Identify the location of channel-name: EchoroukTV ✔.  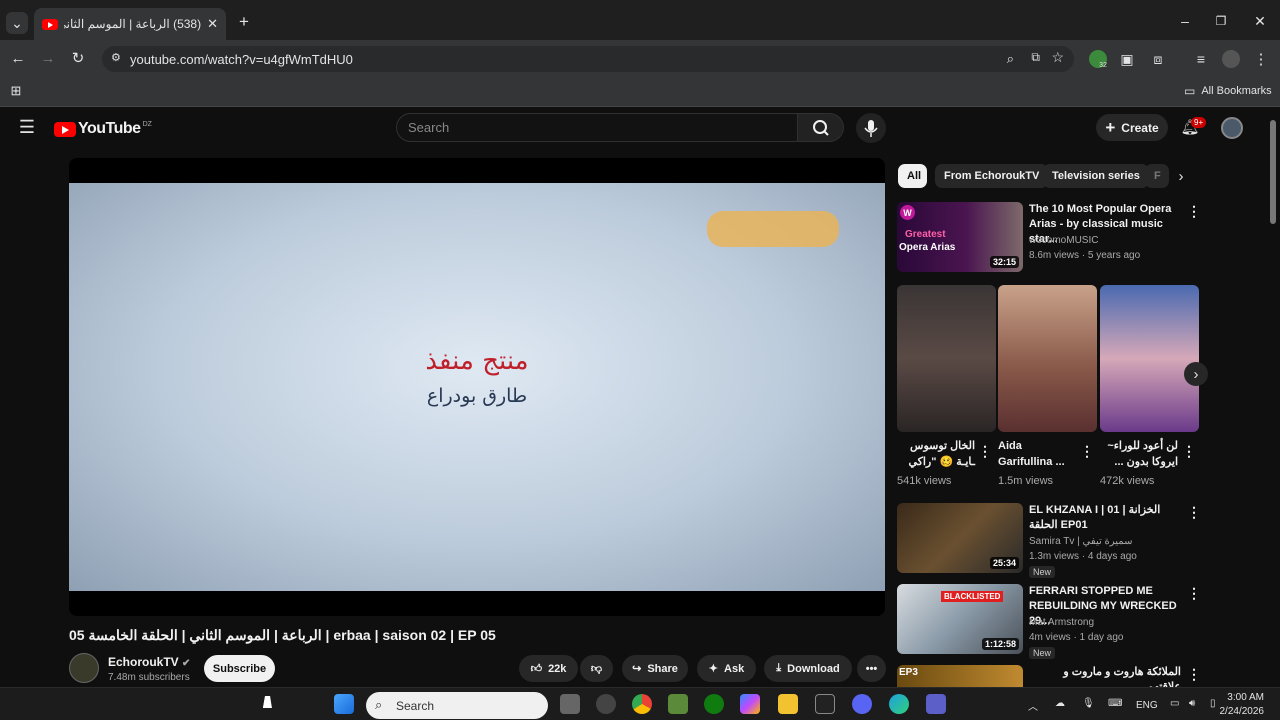
(149, 662).